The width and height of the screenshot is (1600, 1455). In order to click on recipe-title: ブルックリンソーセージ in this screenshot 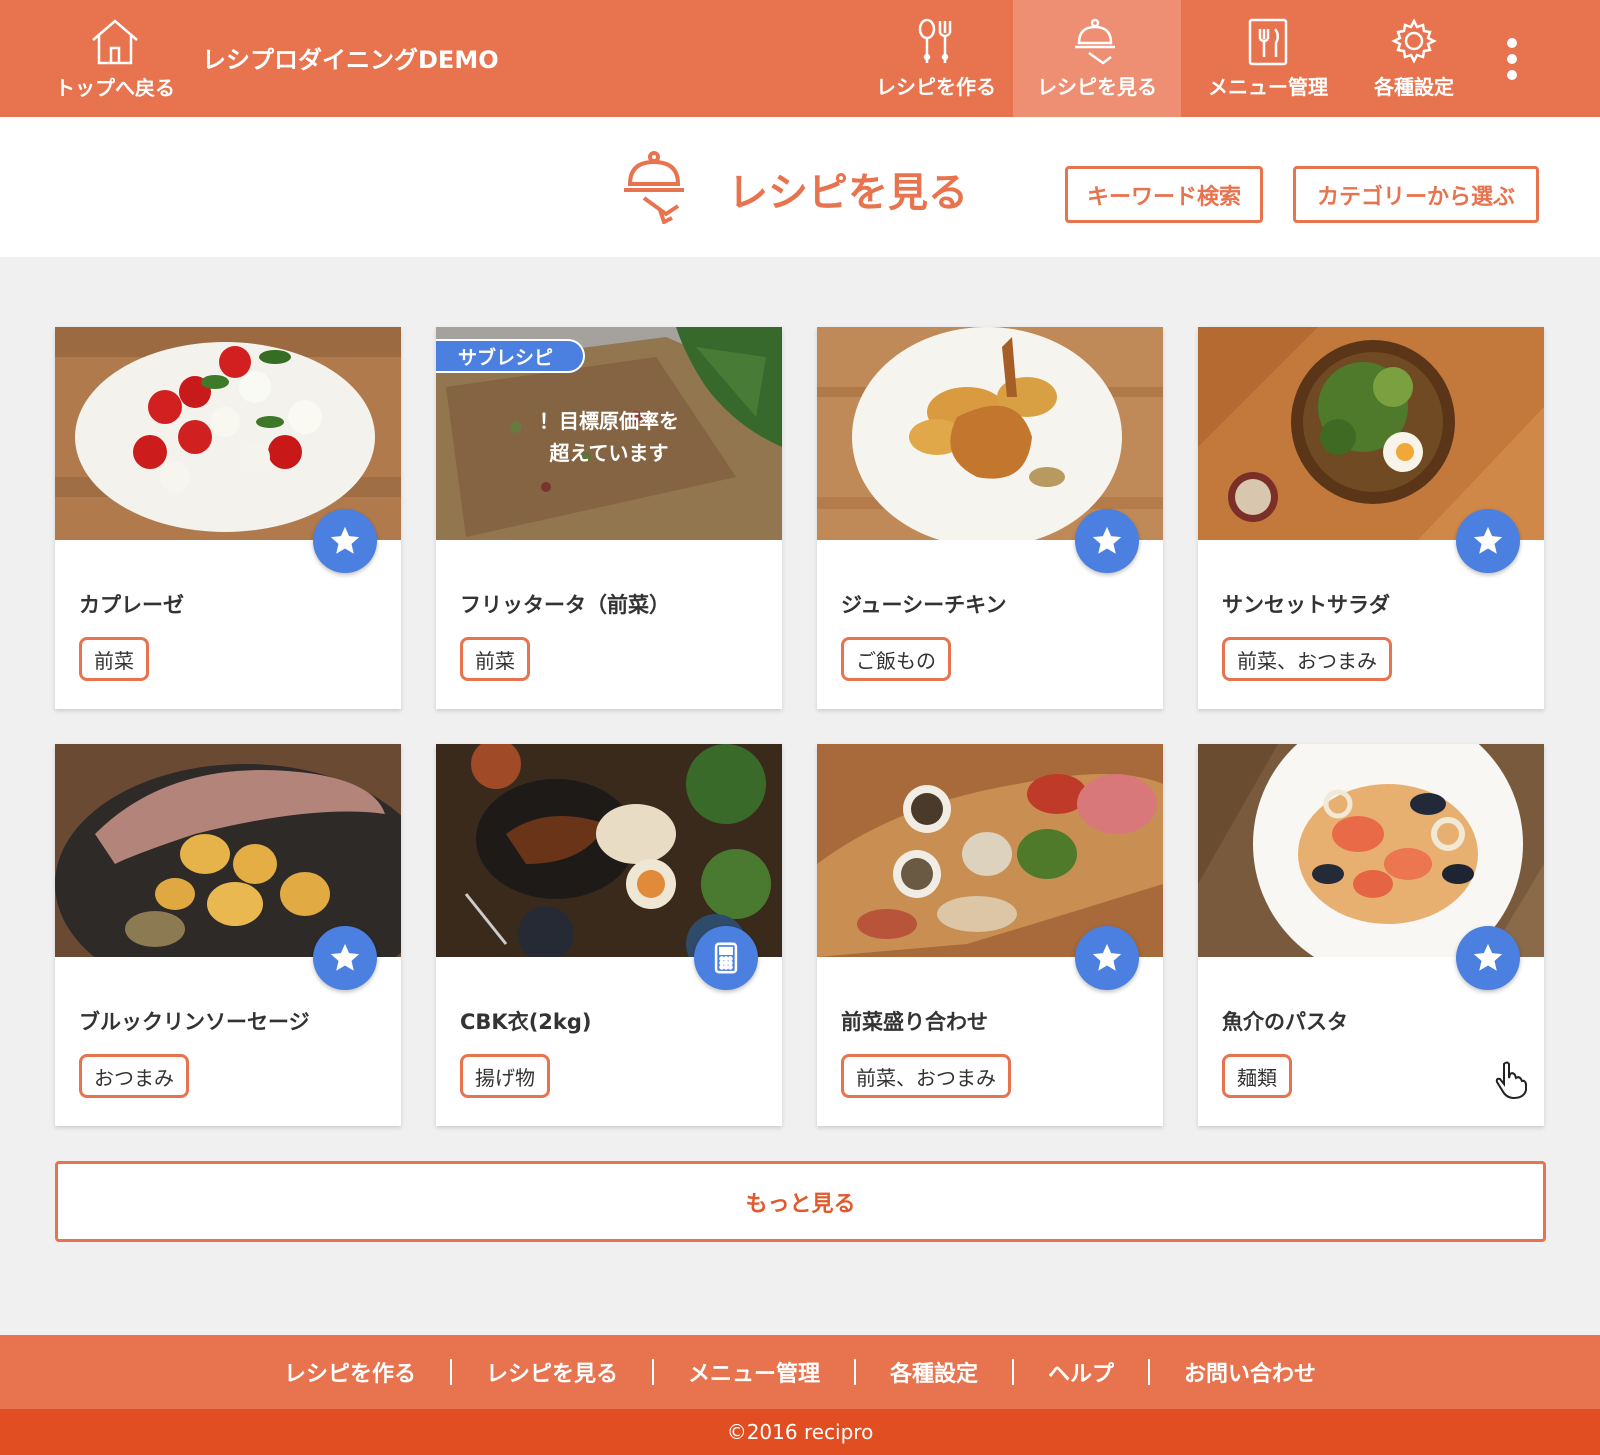, I will do `click(194, 1022)`.